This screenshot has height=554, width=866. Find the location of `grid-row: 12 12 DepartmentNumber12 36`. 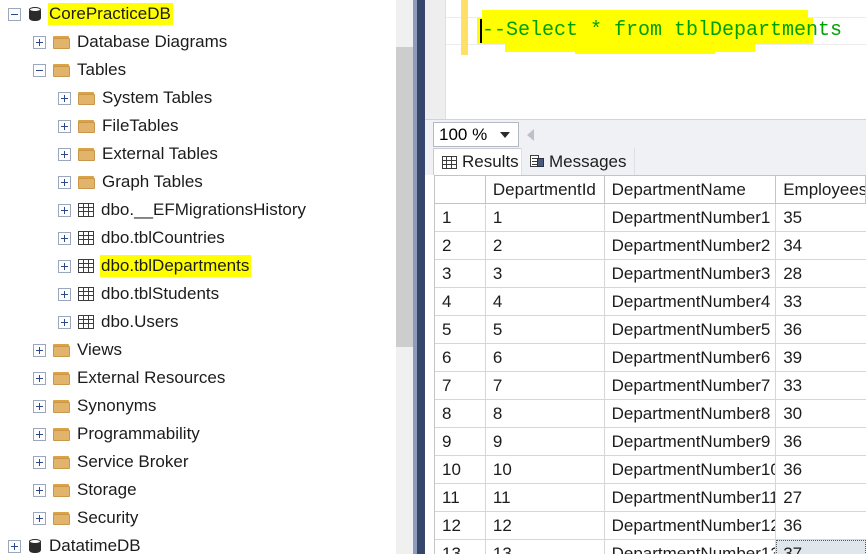

grid-row: 12 12 DepartmentNumber12 36 is located at coordinates (650, 526).